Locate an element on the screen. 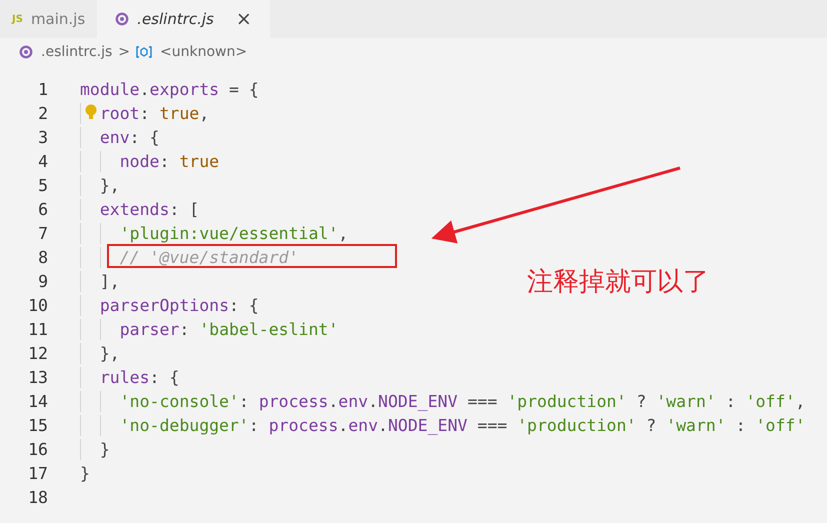 Image resolution: width=827 pixels, height=523 pixels. breadcrumb-file: .eslintrc.js is located at coordinates (65, 52).